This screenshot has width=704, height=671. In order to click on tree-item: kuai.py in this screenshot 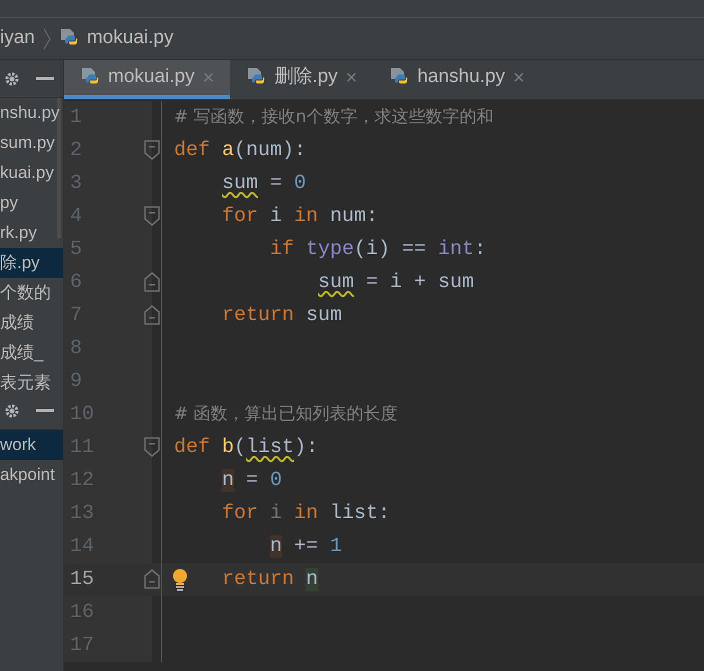, I will do `click(31, 173)`.